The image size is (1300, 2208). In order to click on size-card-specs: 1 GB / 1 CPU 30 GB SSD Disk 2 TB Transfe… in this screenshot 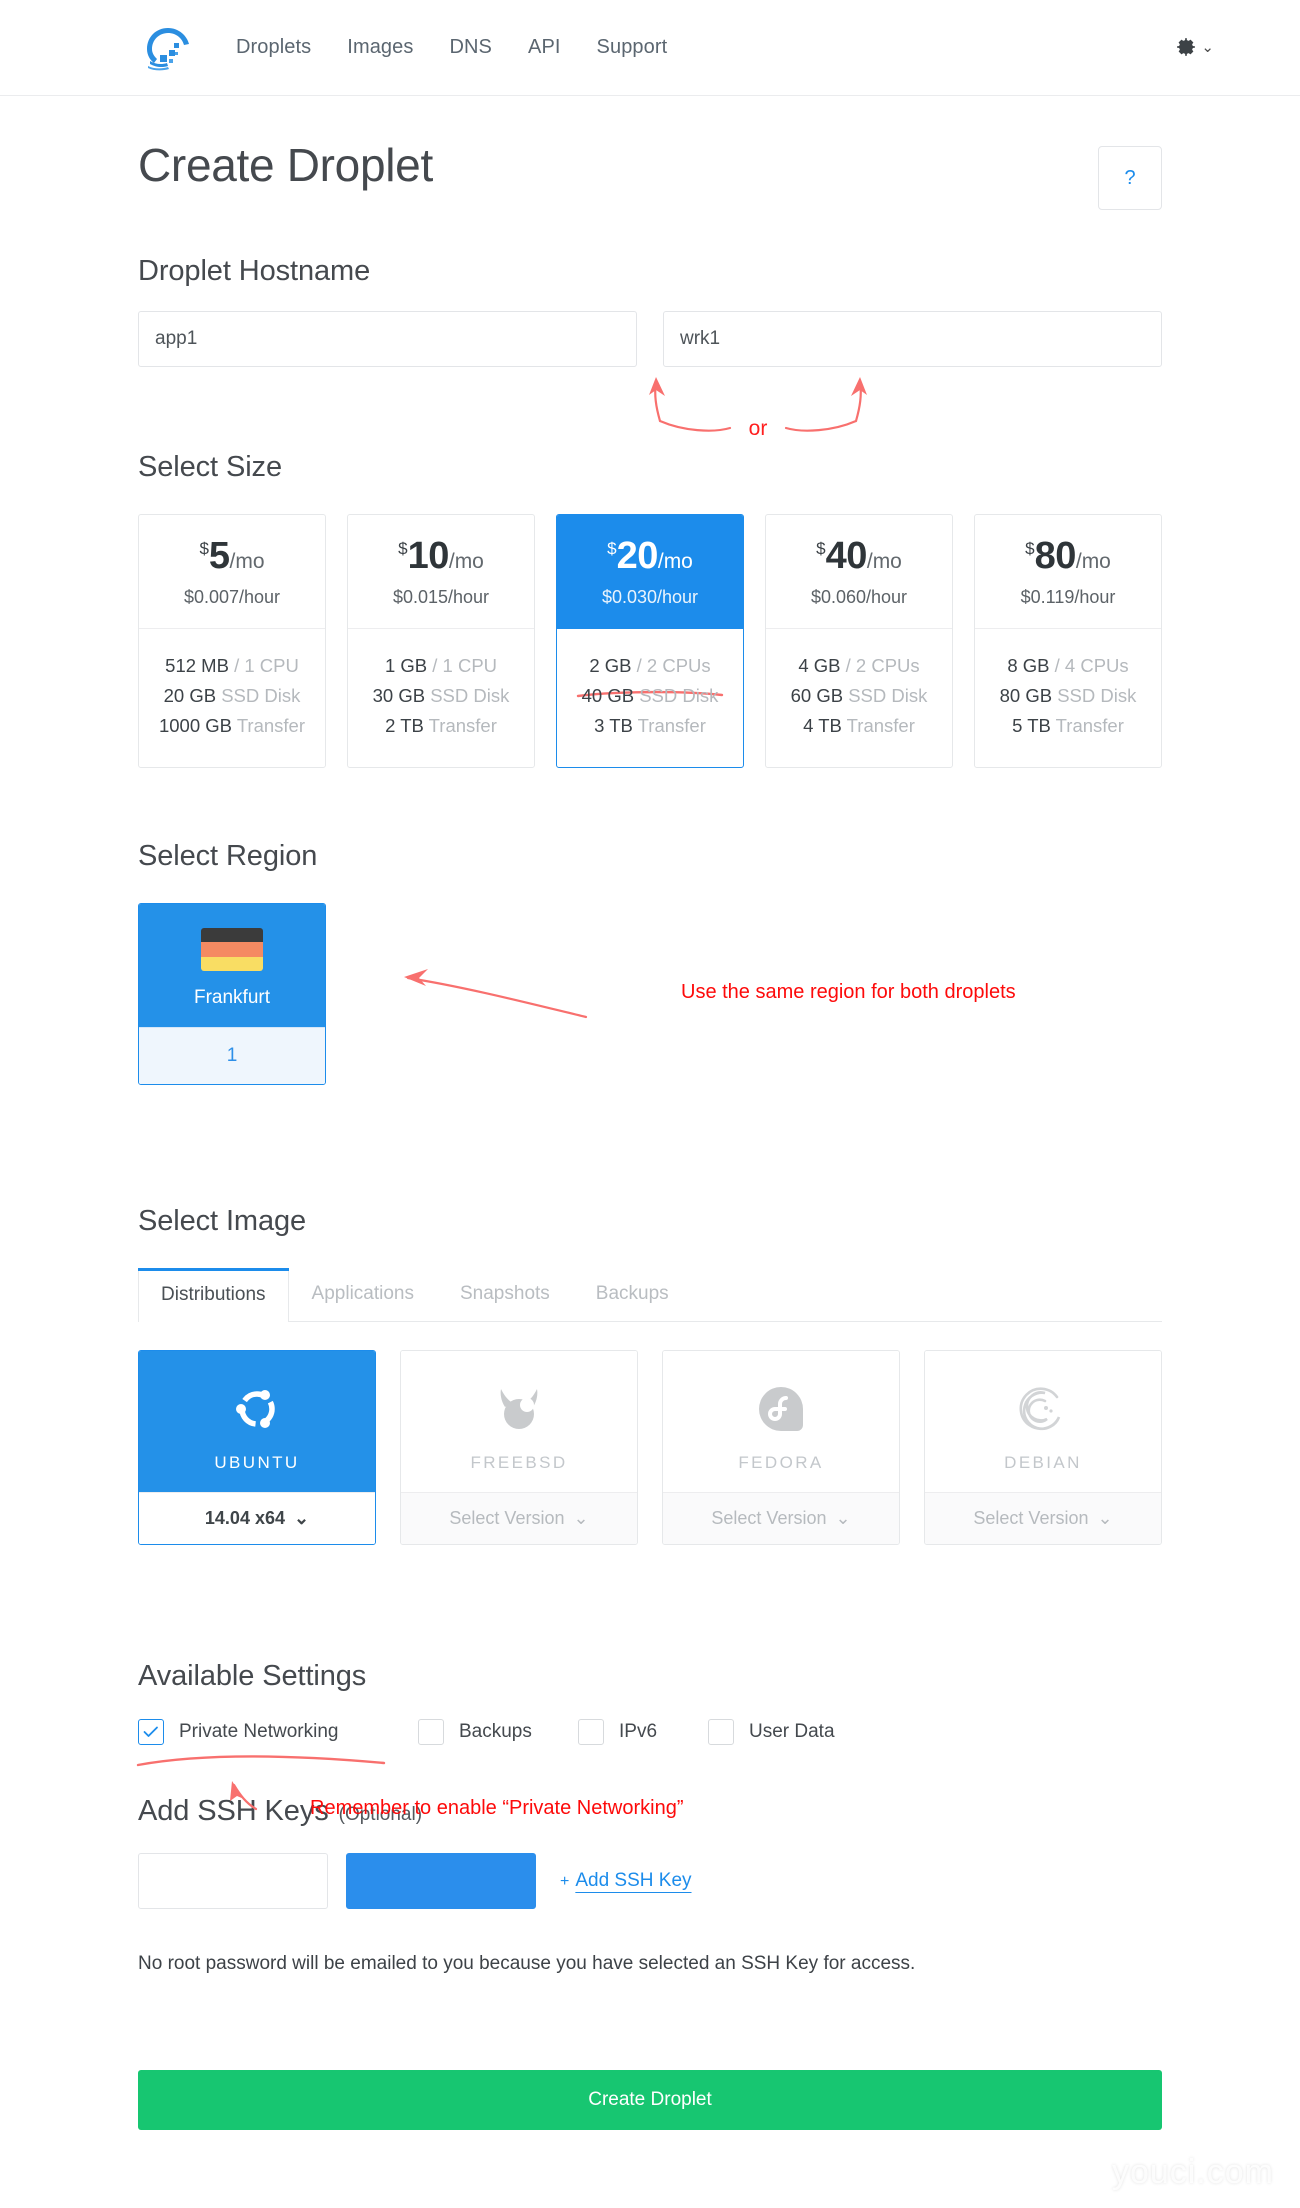, I will do `click(441, 698)`.